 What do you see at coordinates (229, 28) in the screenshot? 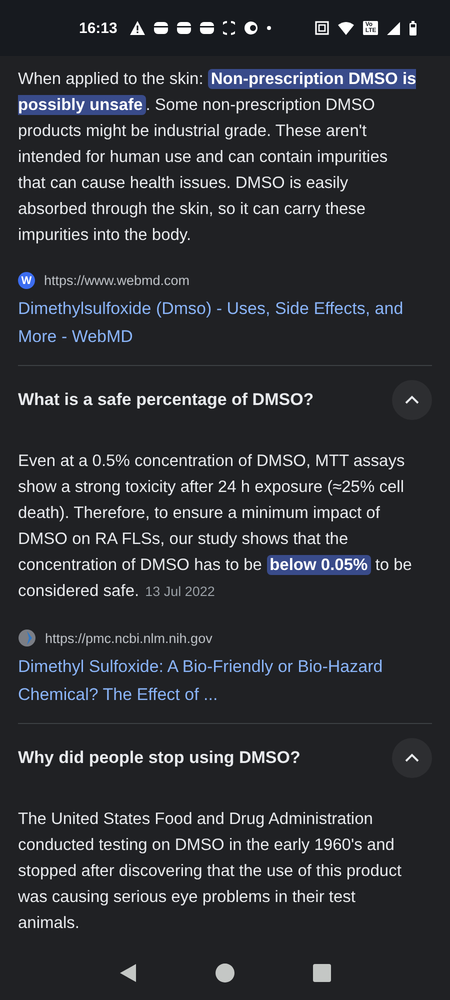
I see `sync-icon` at bounding box center [229, 28].